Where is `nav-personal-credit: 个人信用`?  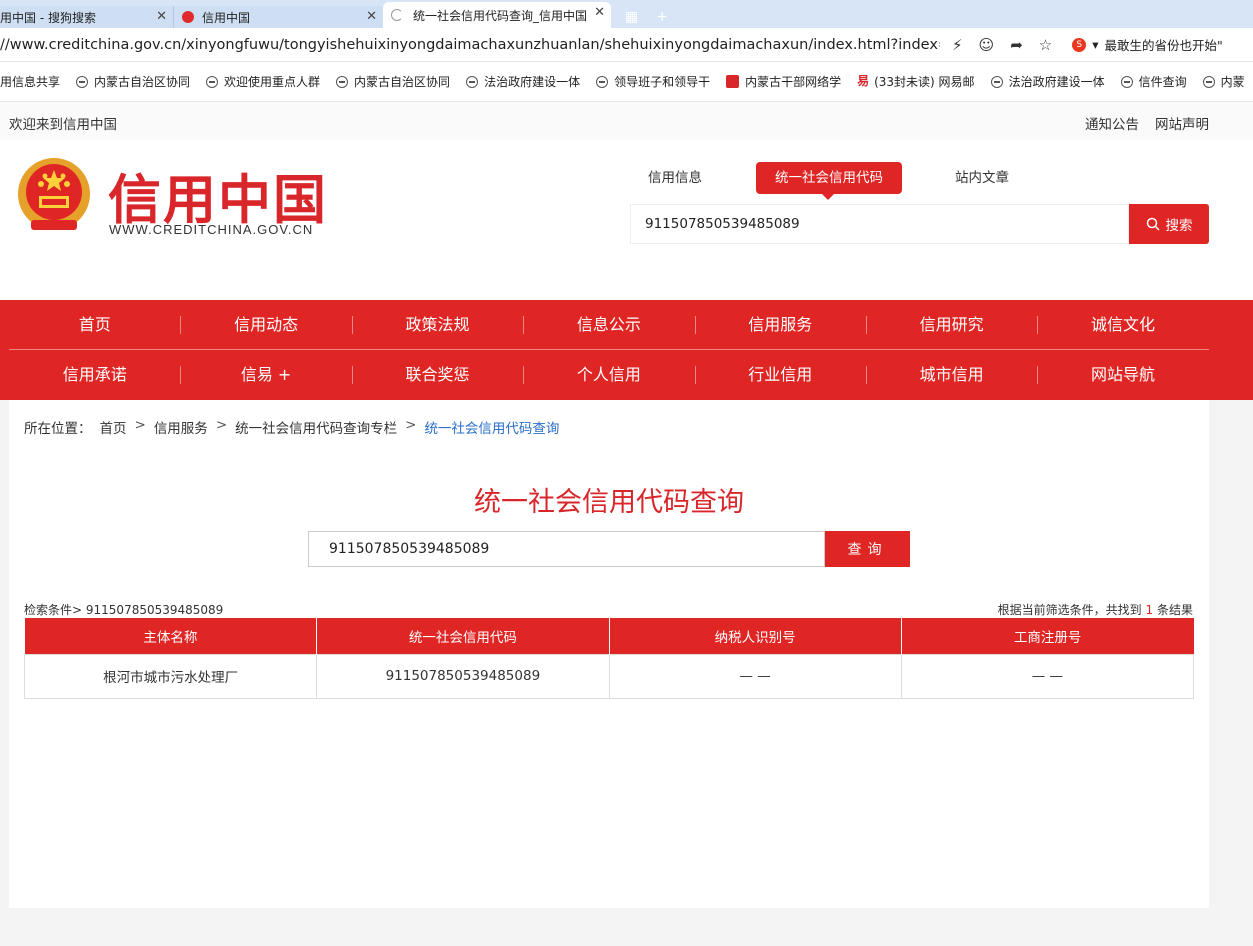 nav-personal-credit: 个人信用 is located at coordinates (608, 375).